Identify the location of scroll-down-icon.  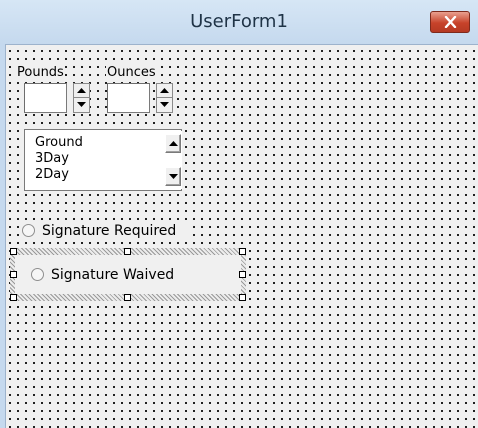
(173, 176).